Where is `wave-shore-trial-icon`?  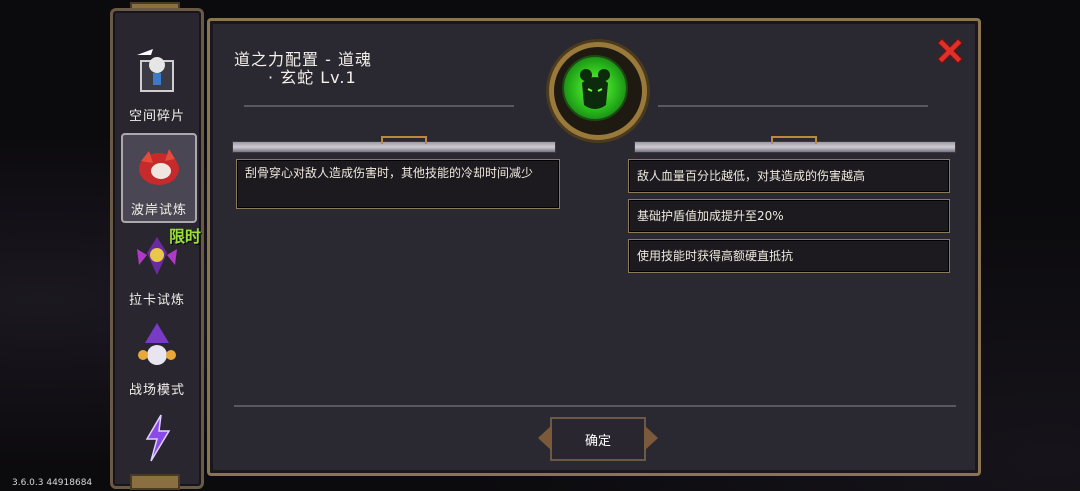 wave-shore-trial-icon is located at coordinates (159, 167).